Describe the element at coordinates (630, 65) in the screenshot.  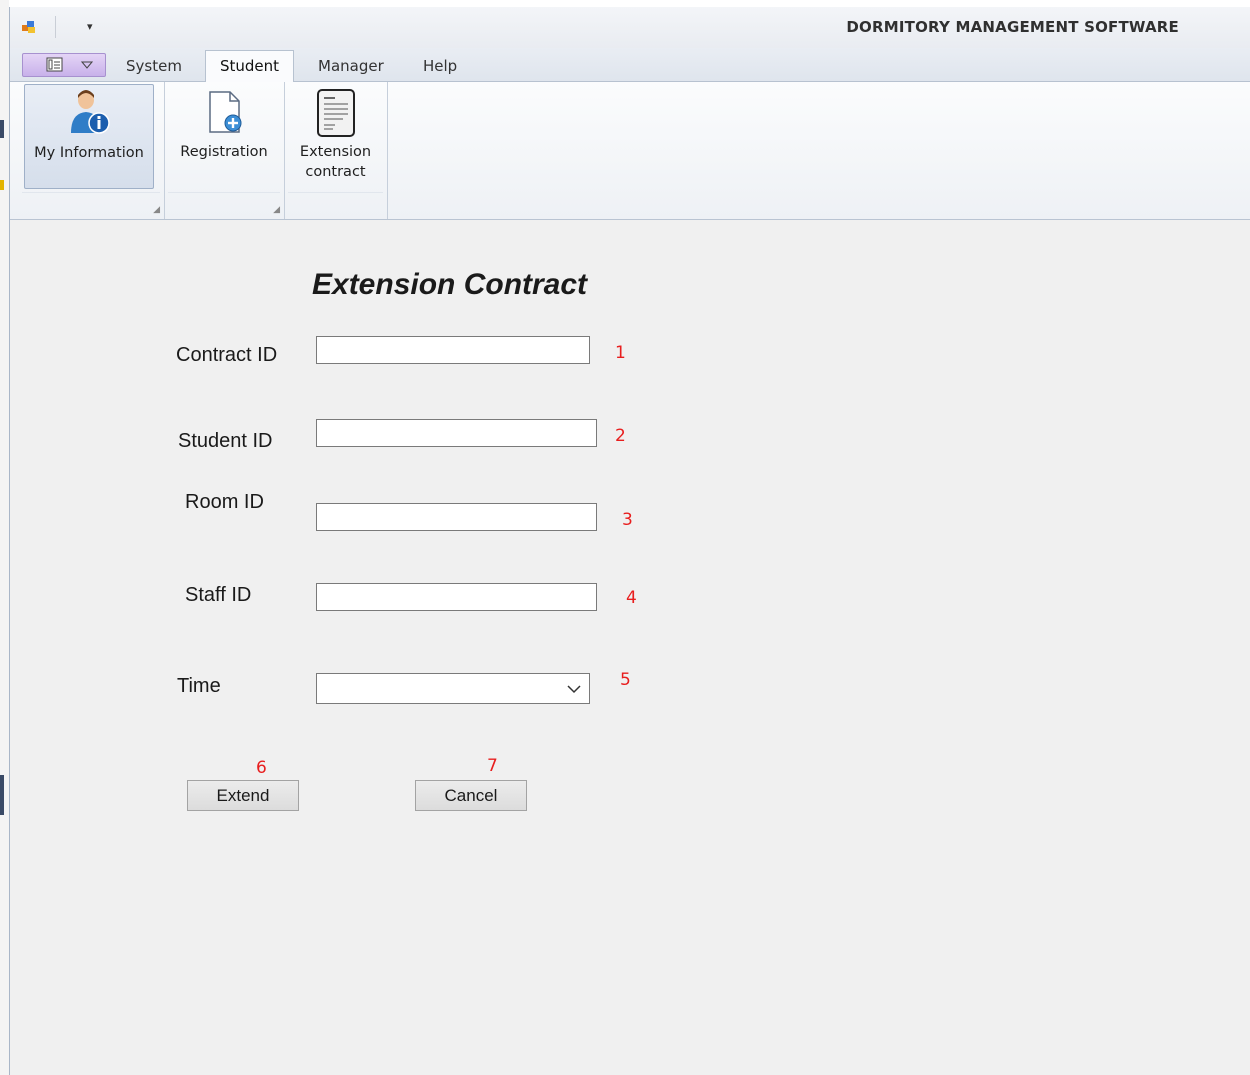
I see `ribbon-tab-strip: System Student Manager Help` at that location.